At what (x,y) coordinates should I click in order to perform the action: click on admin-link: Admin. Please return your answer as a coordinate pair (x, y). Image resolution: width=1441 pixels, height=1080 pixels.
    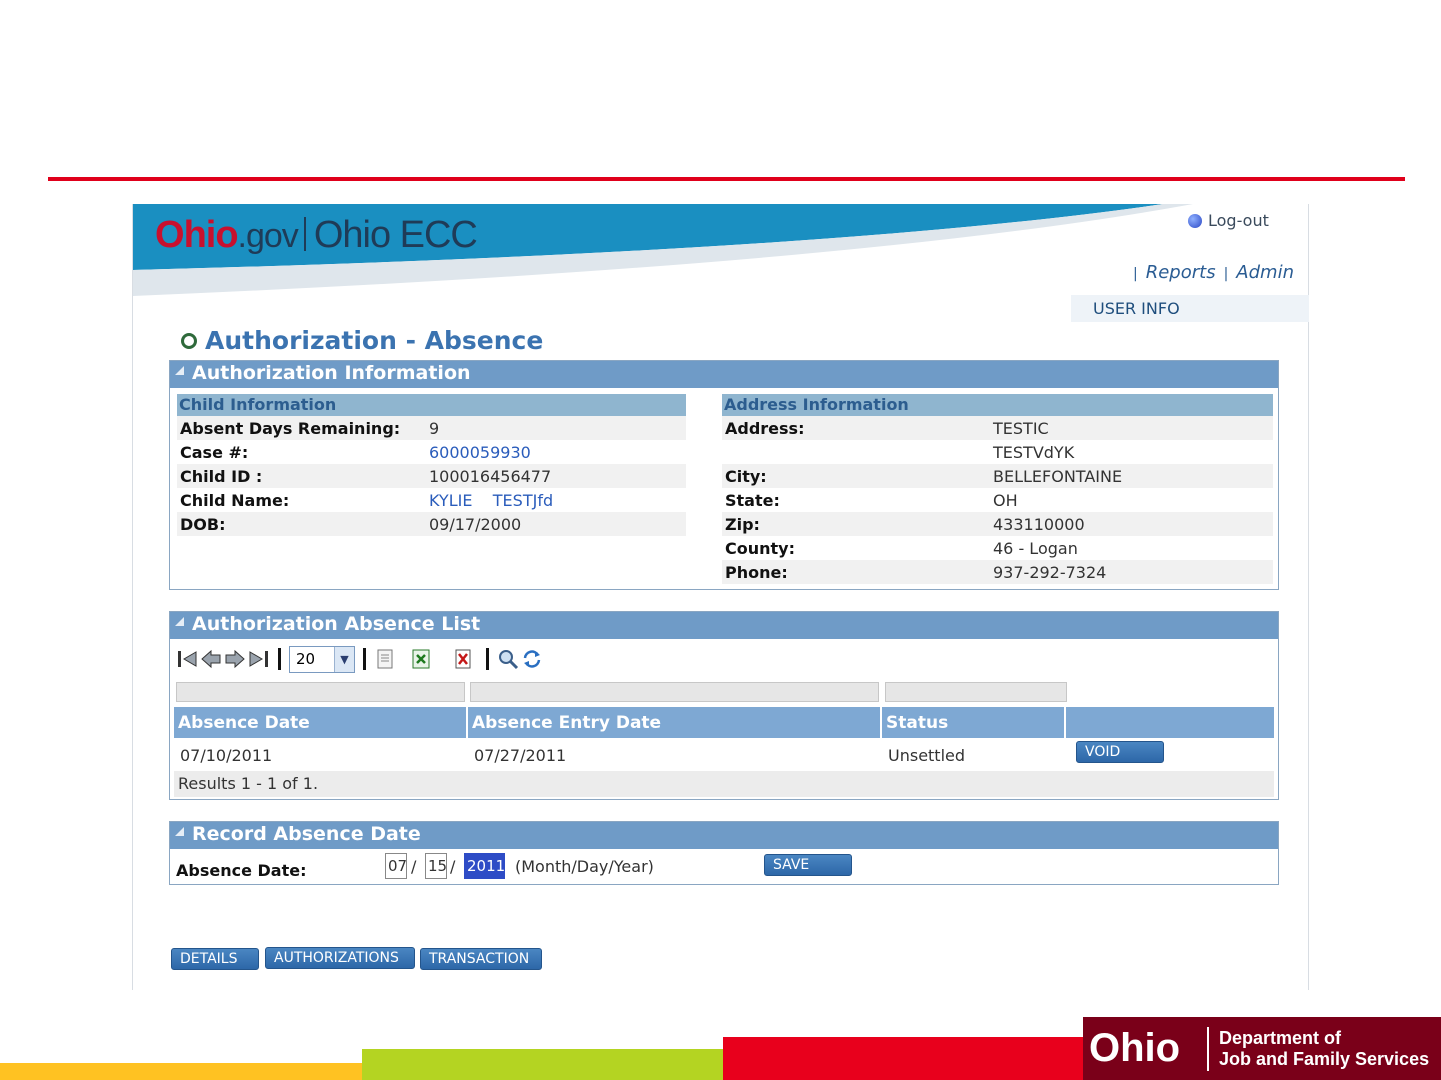
    Looking at the image, I should click on (1265, 272).